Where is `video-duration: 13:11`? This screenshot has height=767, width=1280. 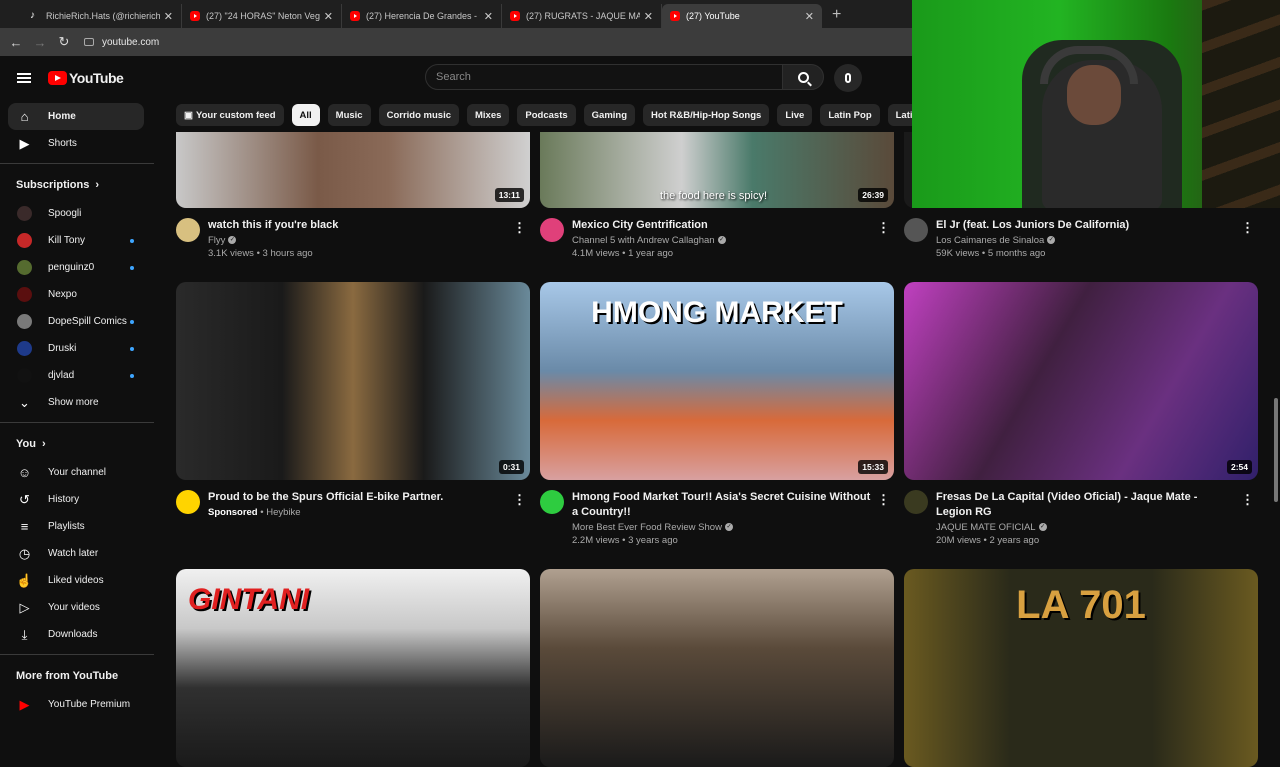 video-duration: 13:11 is located at coordinates (509, 195).